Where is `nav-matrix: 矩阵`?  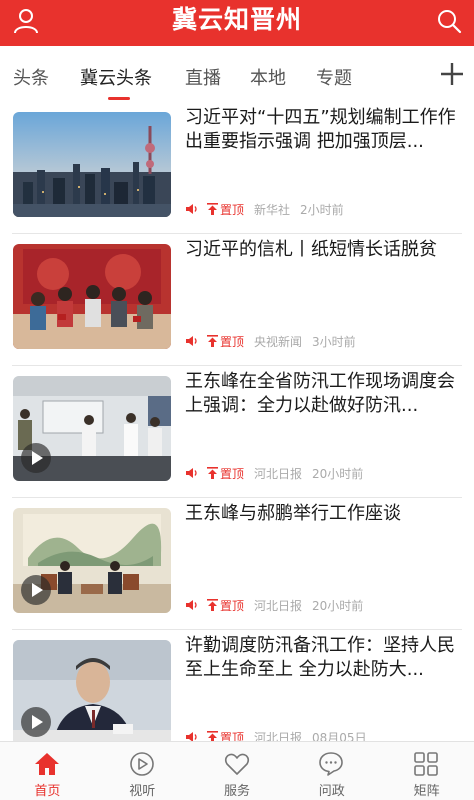
nav-matrix: 矩阵 is located at coordinates (426, 771).